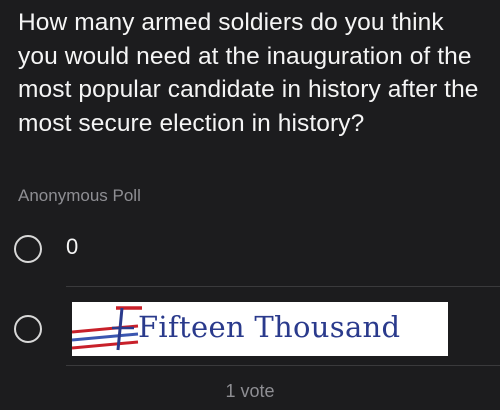 The width and height of the screenshot is (500, 410). Describe the element at coordinates (269, 327) in the screenshot. I see `poll-option-image-text: Fifteen Thousand` at that location.